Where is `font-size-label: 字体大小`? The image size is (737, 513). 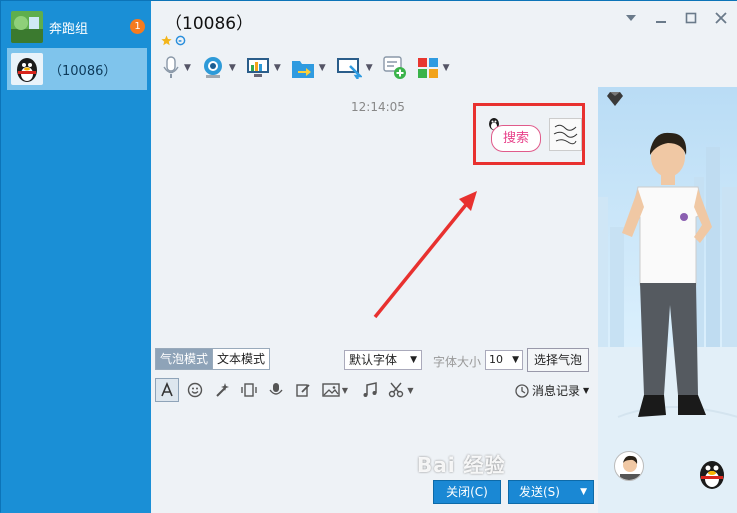 font-size-label: 字体大小 is located at coordinates (457, 362).